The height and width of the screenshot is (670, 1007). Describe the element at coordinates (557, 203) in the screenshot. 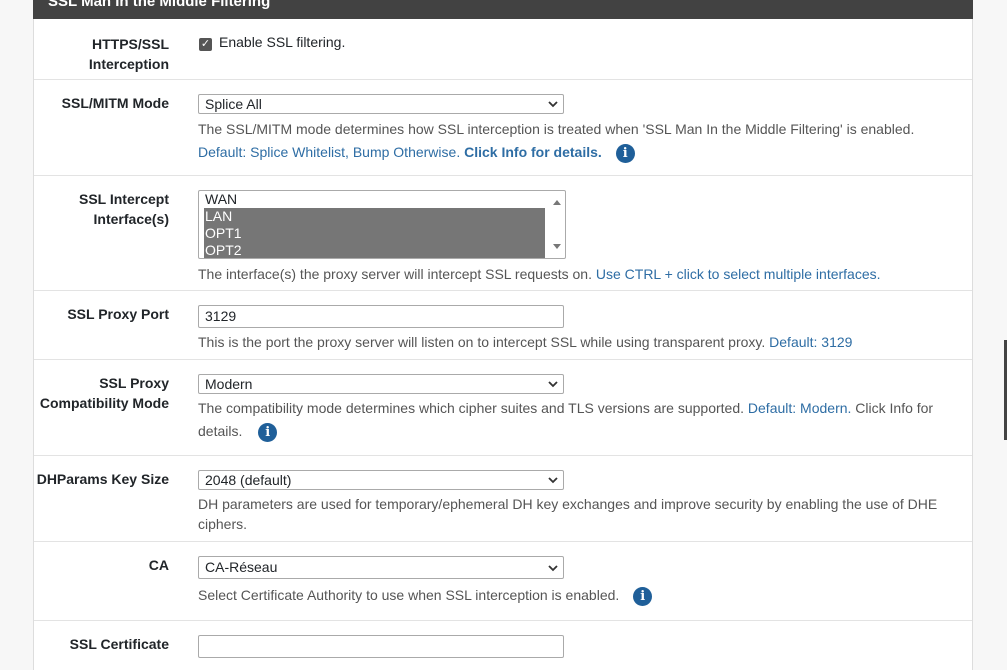

I see `scroll-up-arrow-icon` at that location.